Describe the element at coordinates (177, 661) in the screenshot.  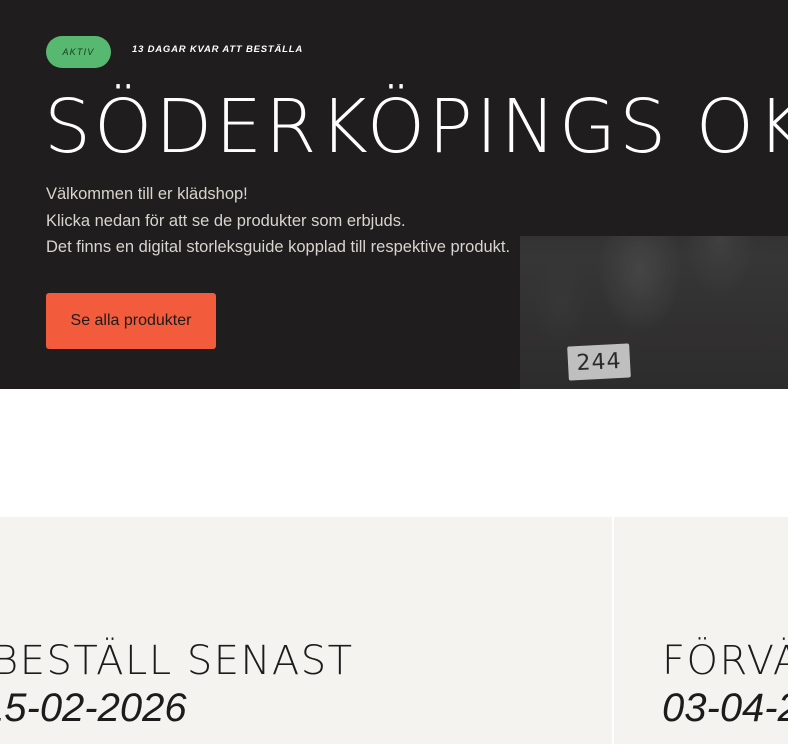
I see `order-deadline-label: BESTÄLL SENAST` at that location.